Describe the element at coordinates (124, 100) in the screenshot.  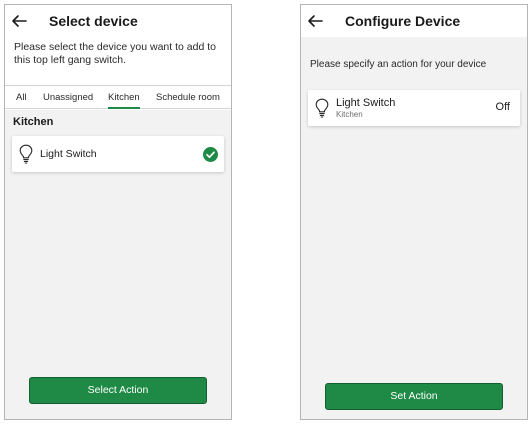
I see `tab-kitchen: Kitchen` at that location.